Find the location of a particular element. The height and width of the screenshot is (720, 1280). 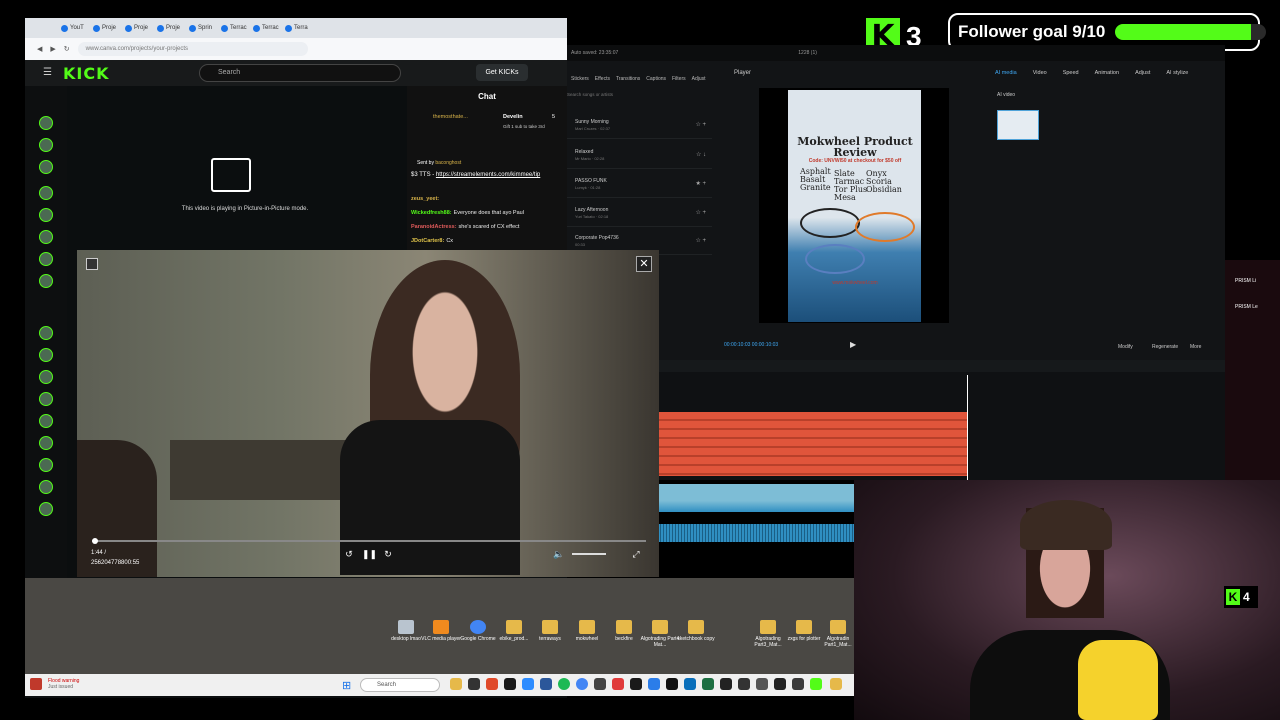

pip-close-button: ✕ is located at coordinates (644, 264).